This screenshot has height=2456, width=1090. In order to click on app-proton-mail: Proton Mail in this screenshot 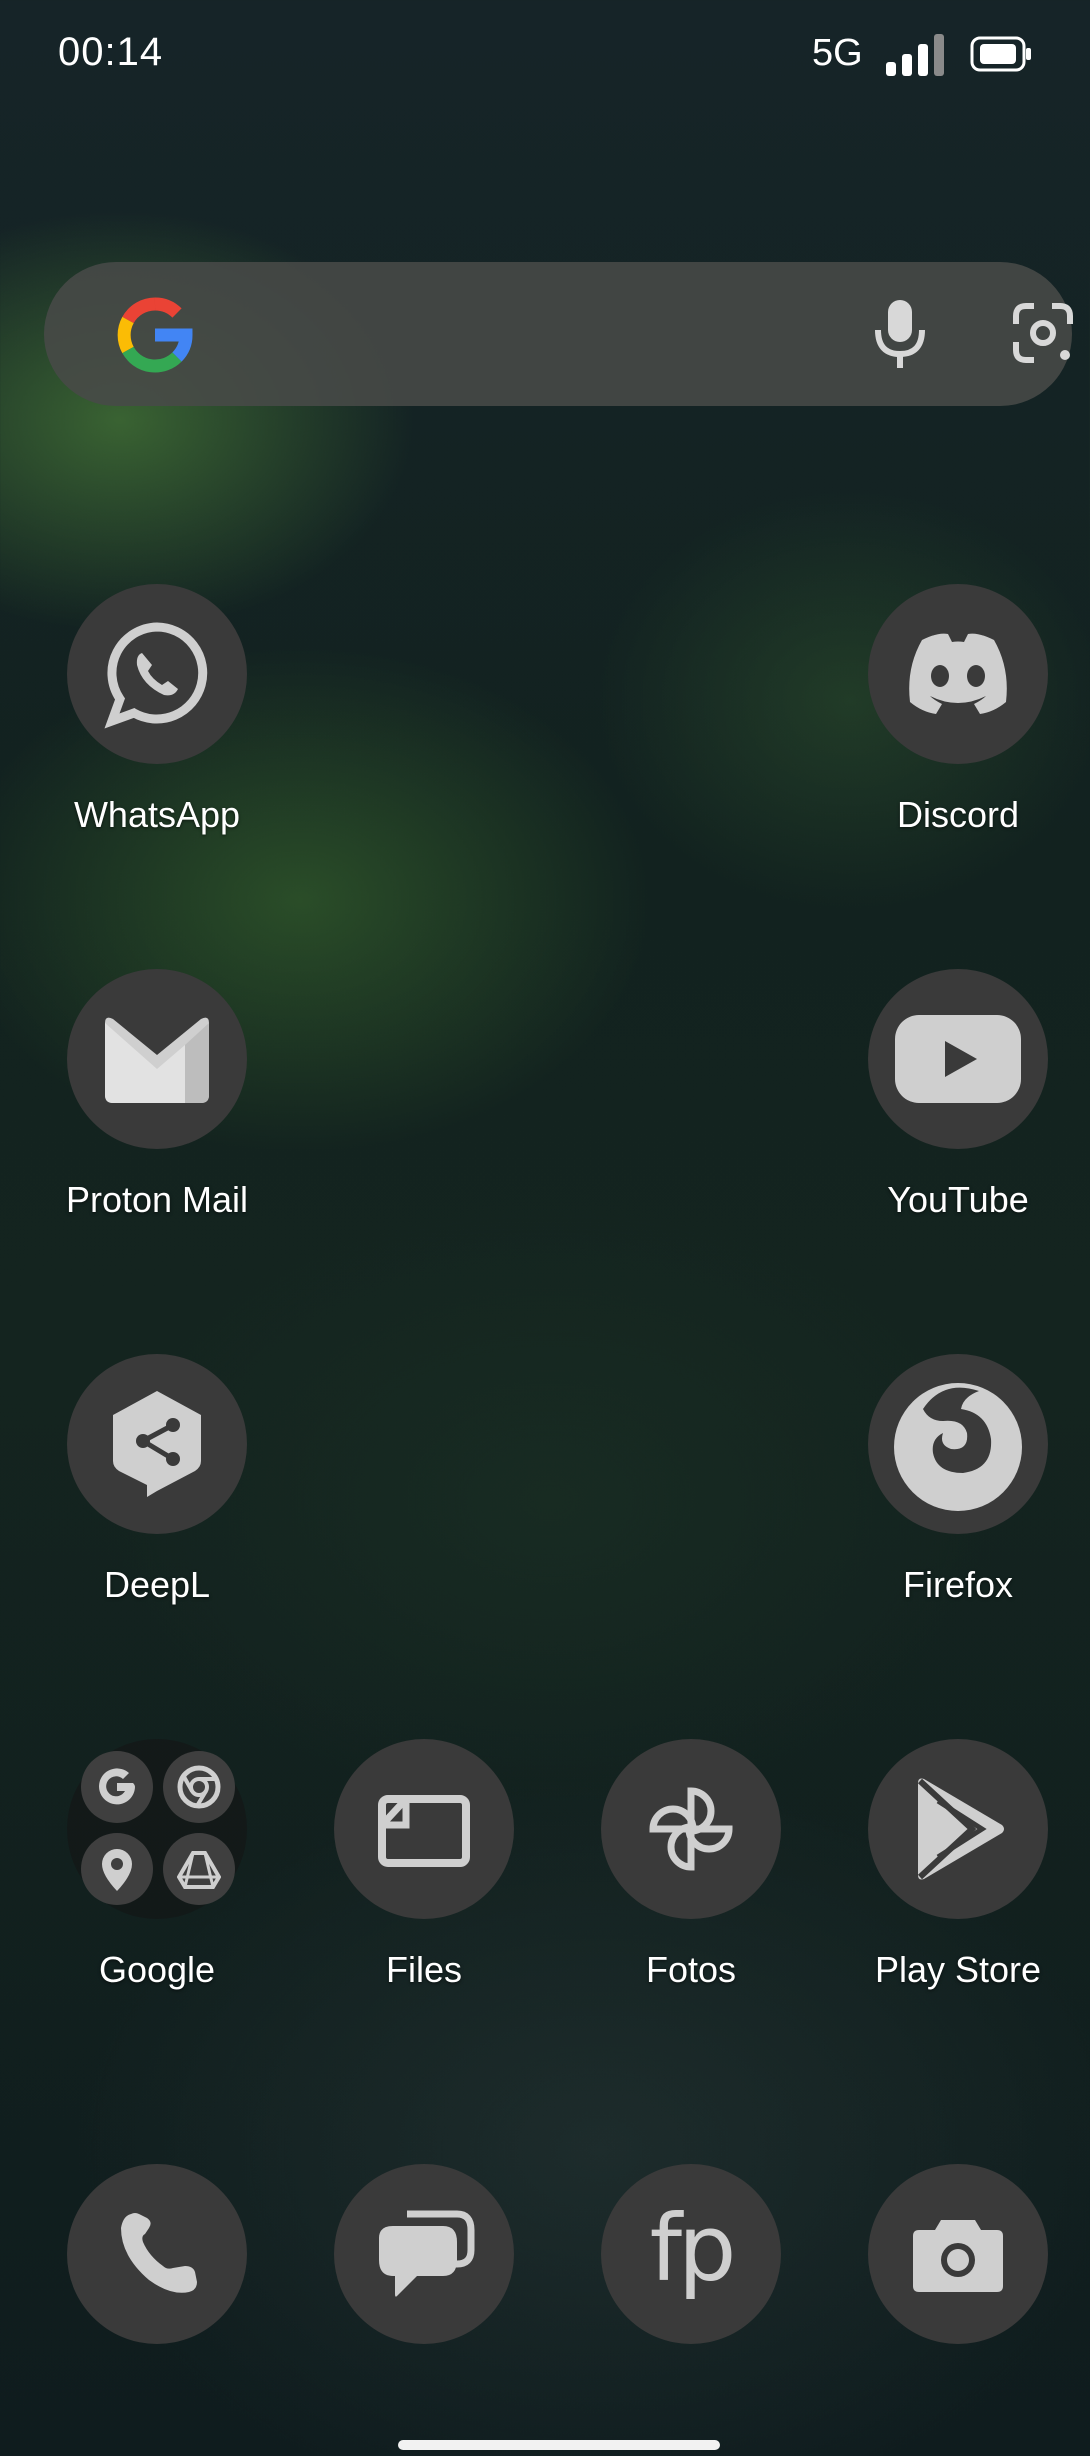, I will do `click(157, 1099)`.